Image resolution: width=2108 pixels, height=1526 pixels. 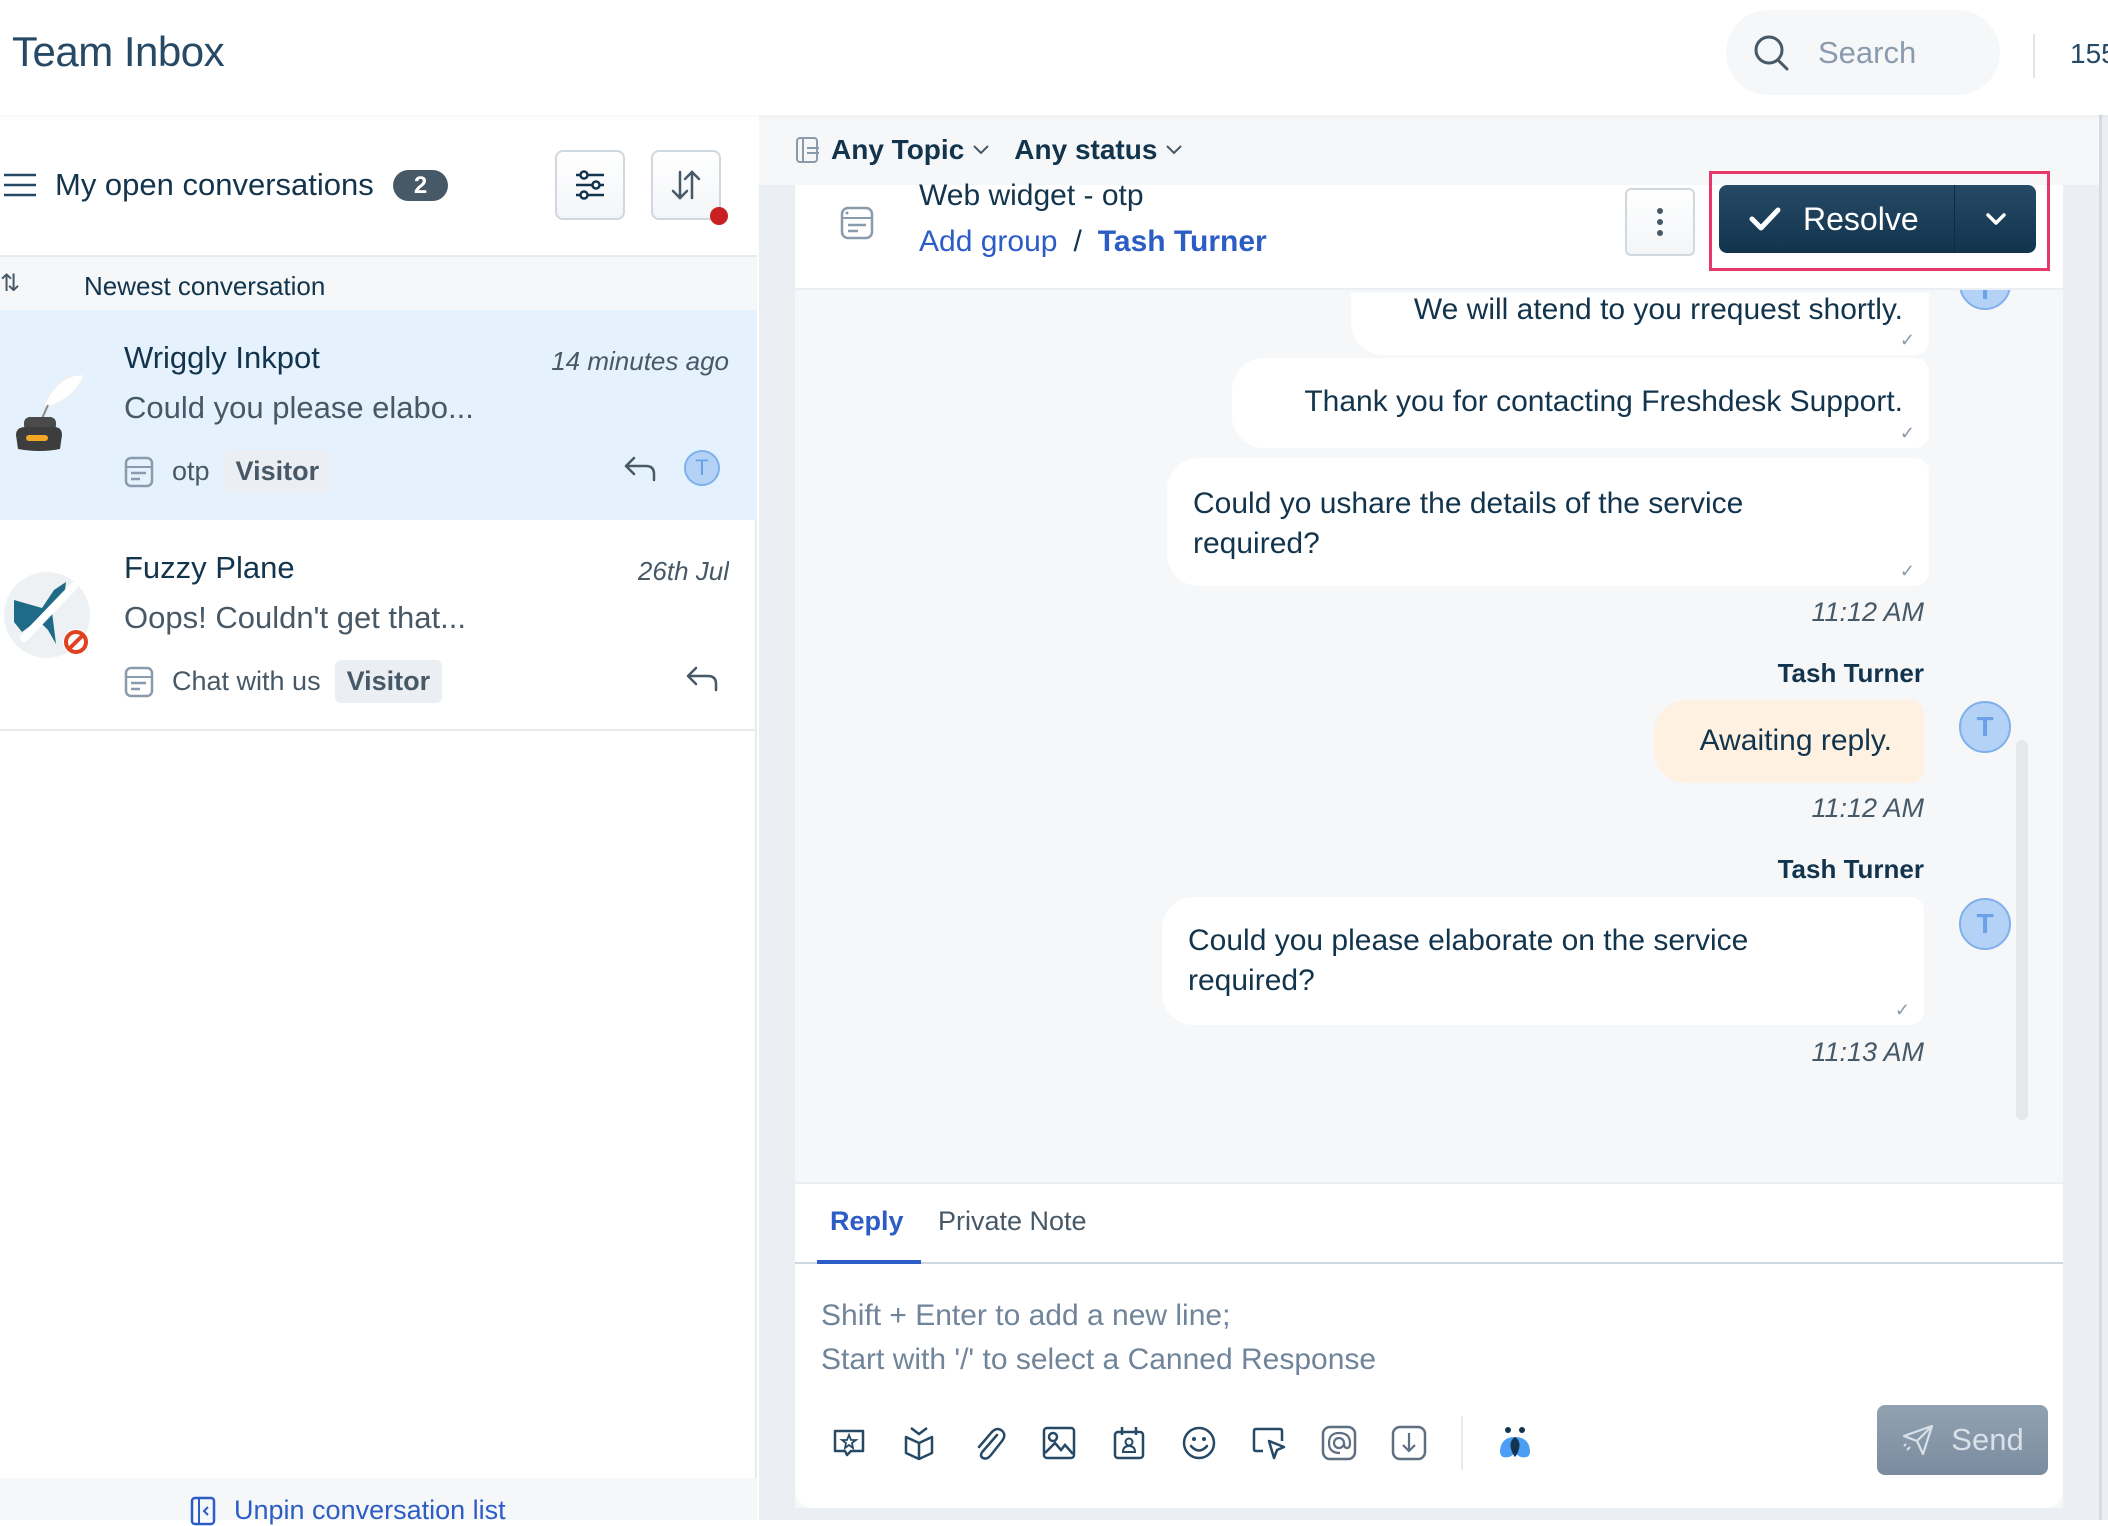 What do you see at coordinates (203, 1510) in the screenshot?
I see `unpin-panel-icon` at bounding box center [203, 1510].